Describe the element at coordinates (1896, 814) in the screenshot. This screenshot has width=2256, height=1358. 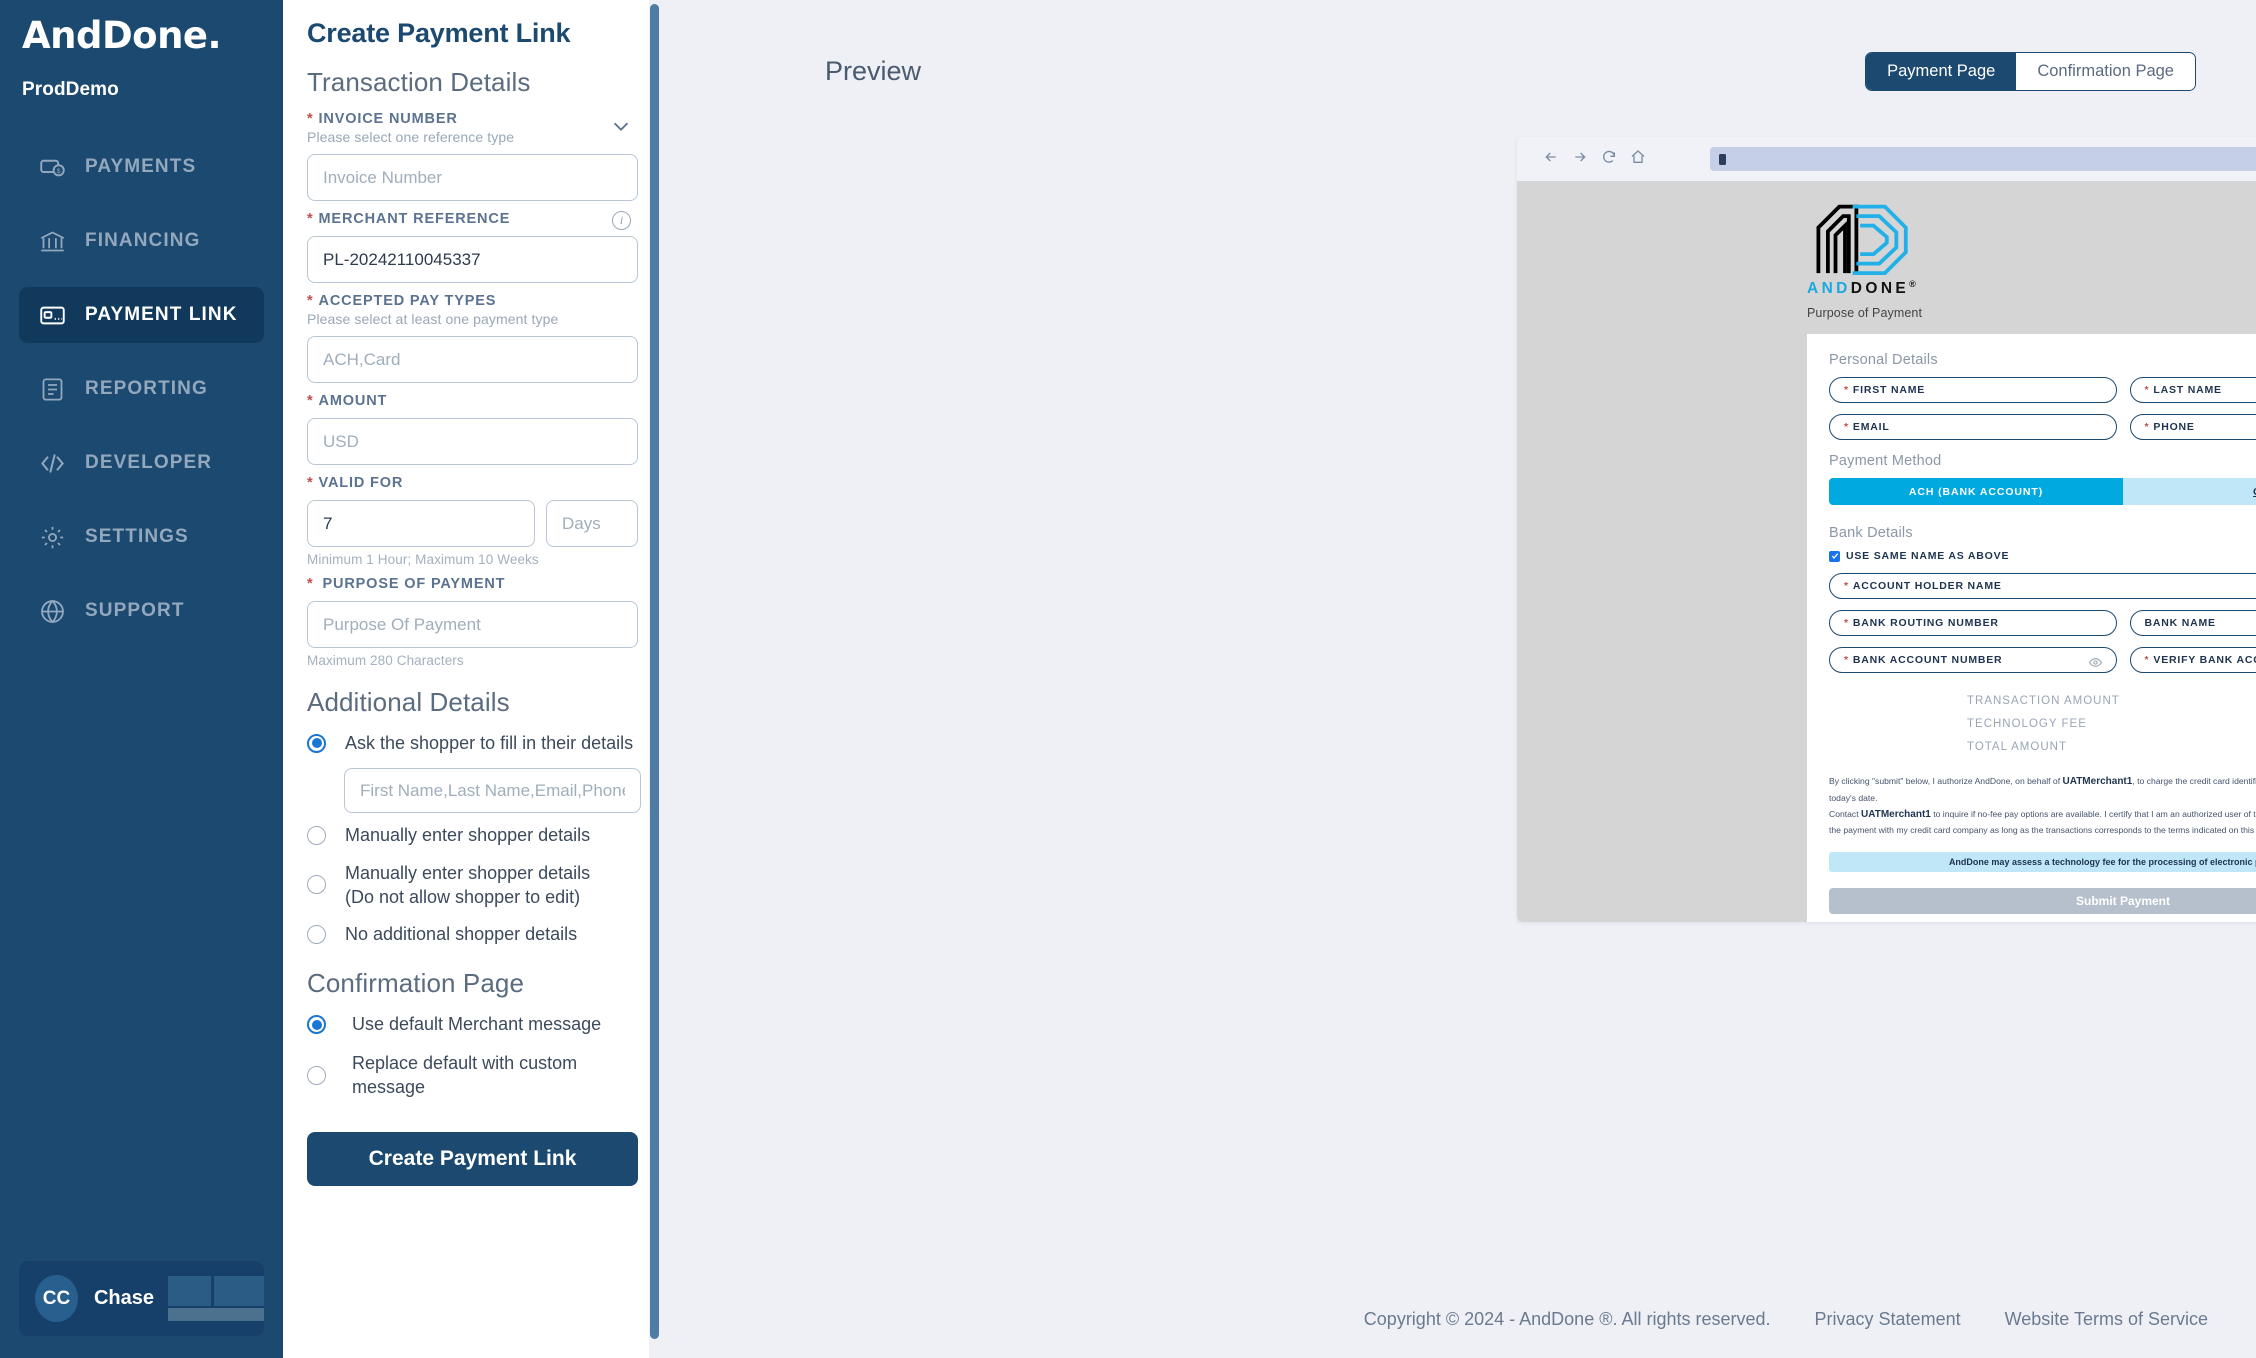
I see `merchant-name: UATMerchant1` at that location.